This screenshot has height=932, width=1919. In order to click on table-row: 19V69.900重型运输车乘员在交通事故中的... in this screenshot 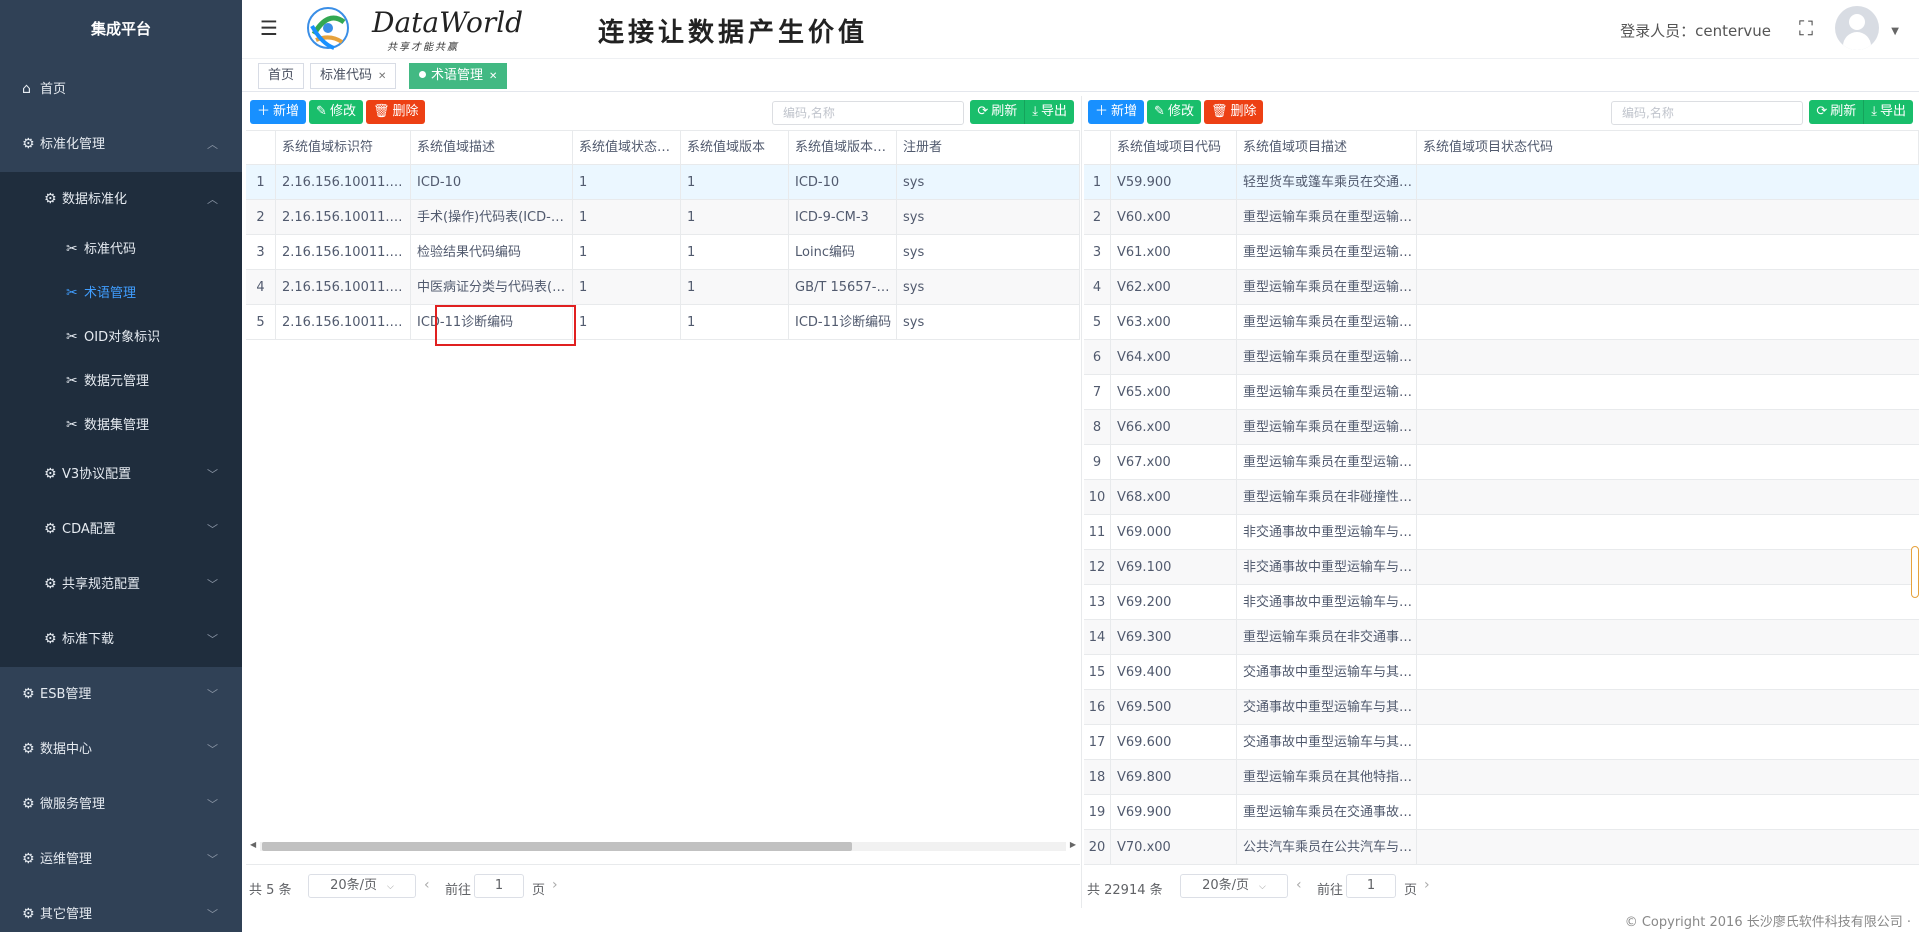, I will do `click(1501, 812)`.